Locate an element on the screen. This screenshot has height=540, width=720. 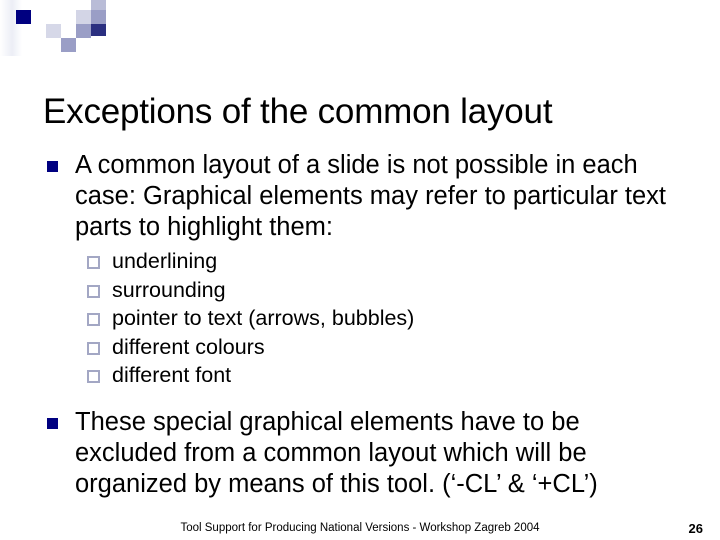
slide-header-decoration is located at coordinates (360, 28).